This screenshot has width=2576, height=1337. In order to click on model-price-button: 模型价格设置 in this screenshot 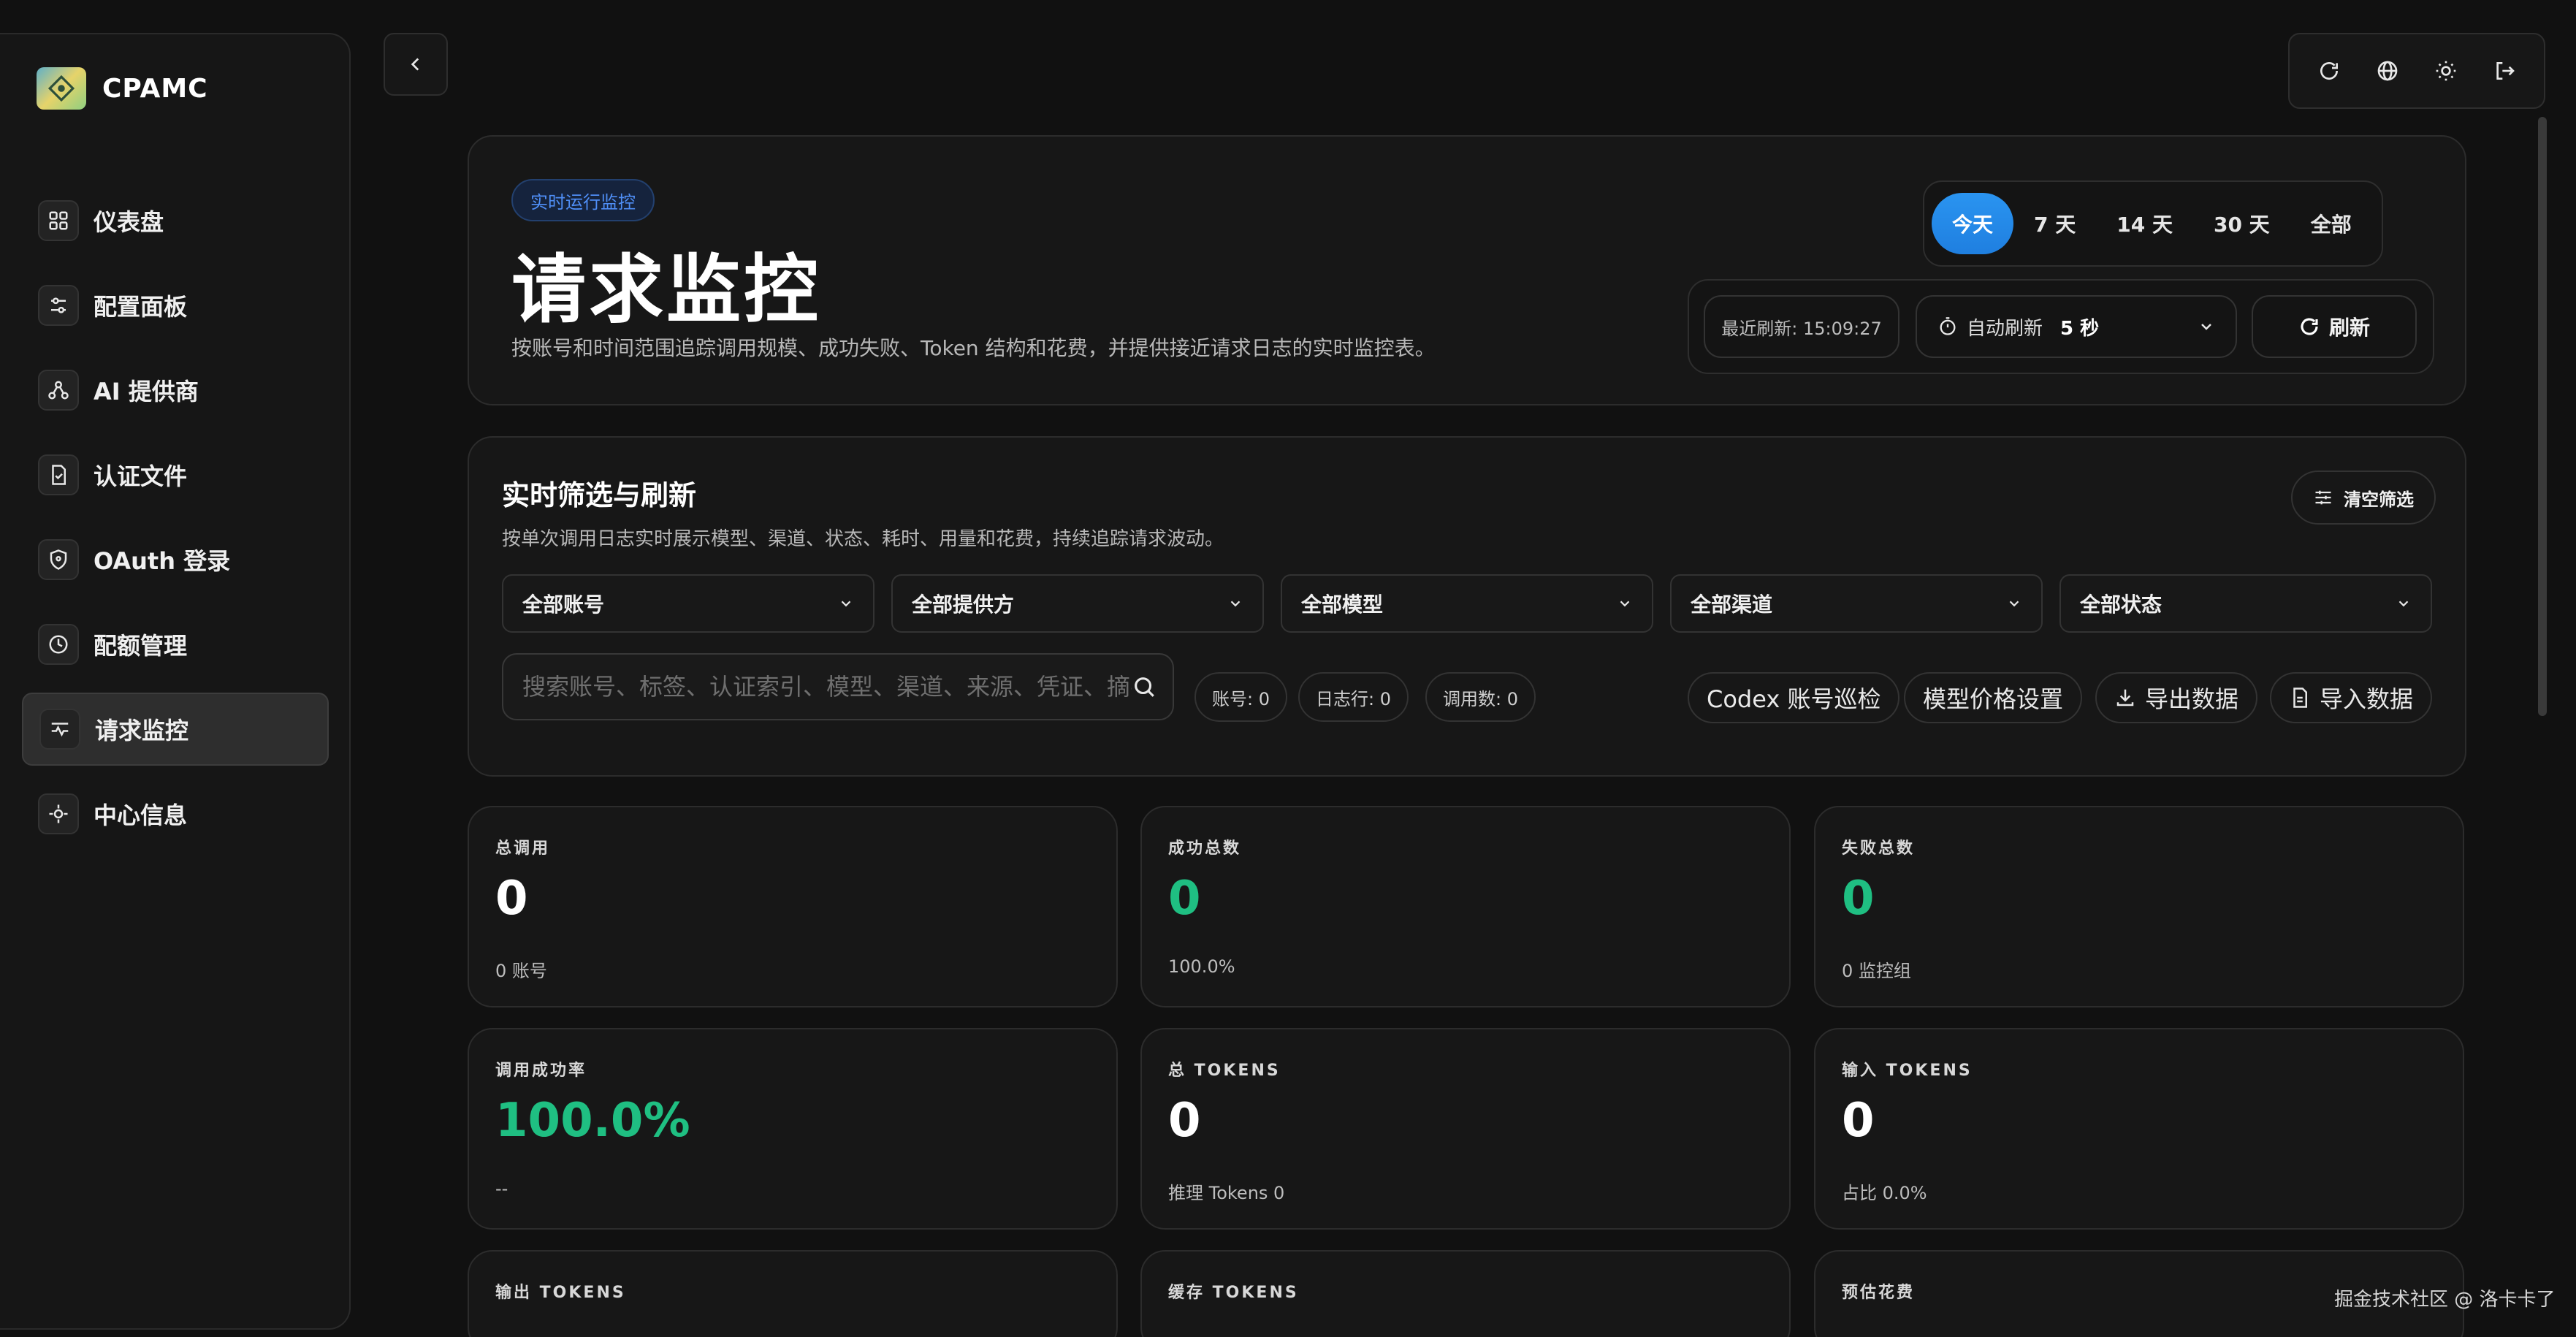, I will do `click(1994, 697)`.